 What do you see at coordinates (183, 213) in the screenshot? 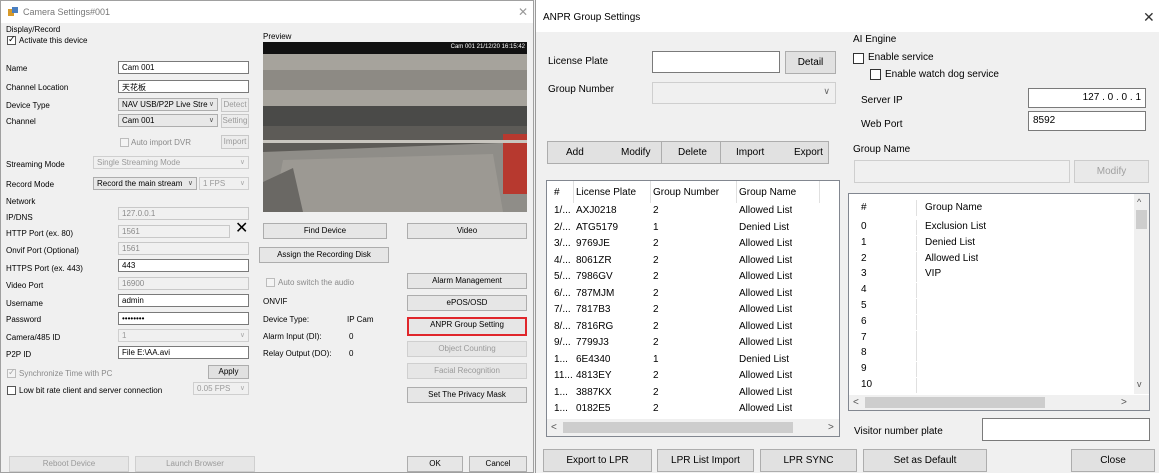
I see `ip-dns-field: 127.0.0.1` at bounding box center [183, 213].